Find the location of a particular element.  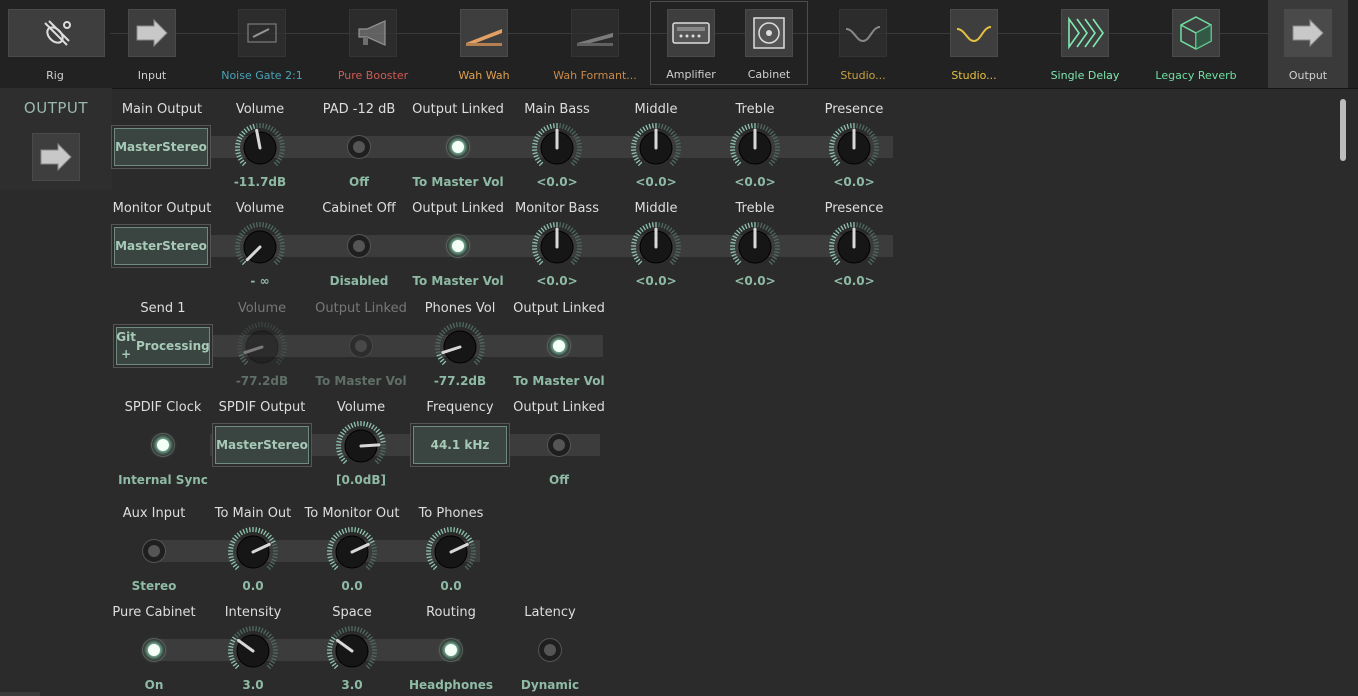

cube-icon is located at coordinates (1196, 33).